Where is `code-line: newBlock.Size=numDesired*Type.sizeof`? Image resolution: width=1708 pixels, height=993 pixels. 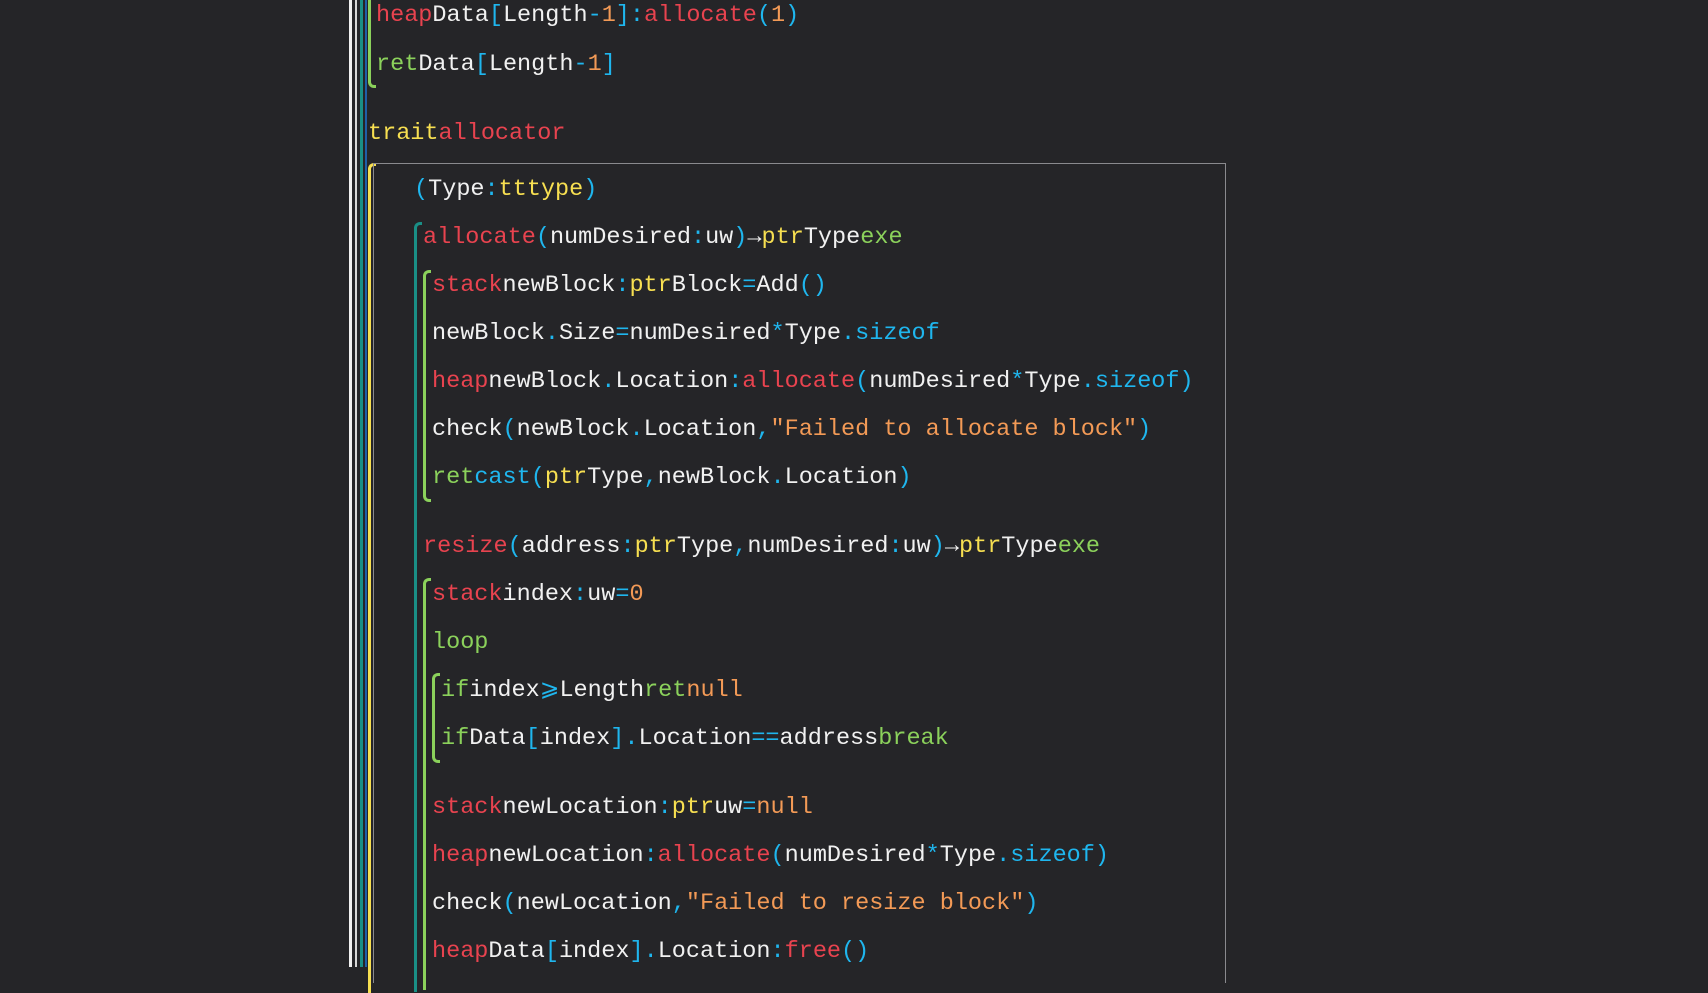
code-line: newBlock.Size=numDesired*Type.sizeof is located at coordinates (686, 334).